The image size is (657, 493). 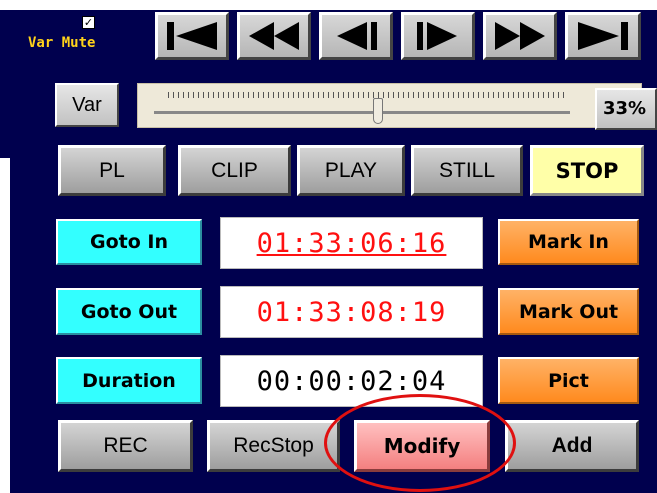 What do you see at coordinates (125, 446) in the screenshot?
I see `rec-button: REC` at bounding box center [125, 446].